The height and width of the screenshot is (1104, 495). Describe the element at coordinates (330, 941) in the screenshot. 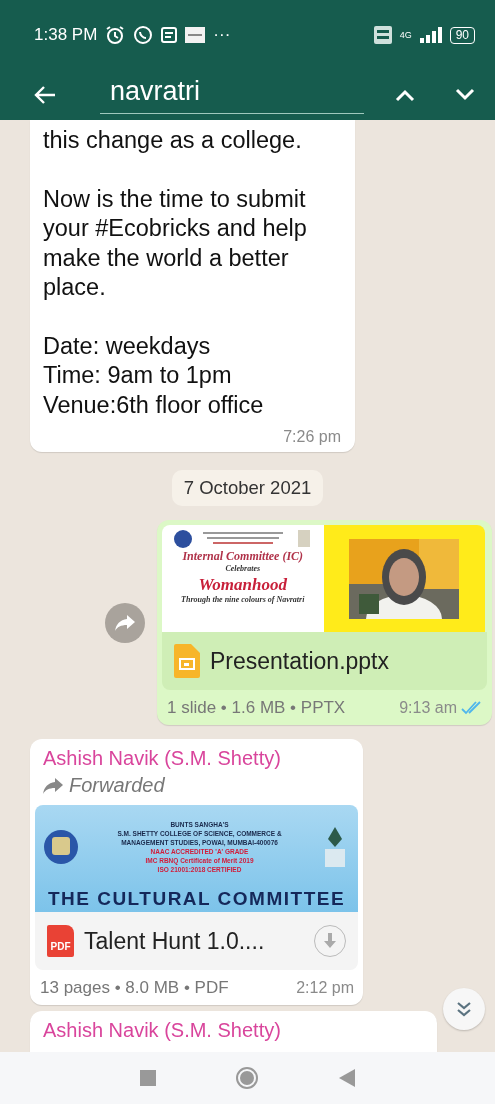

I see `arrow-down-icon` at that location.